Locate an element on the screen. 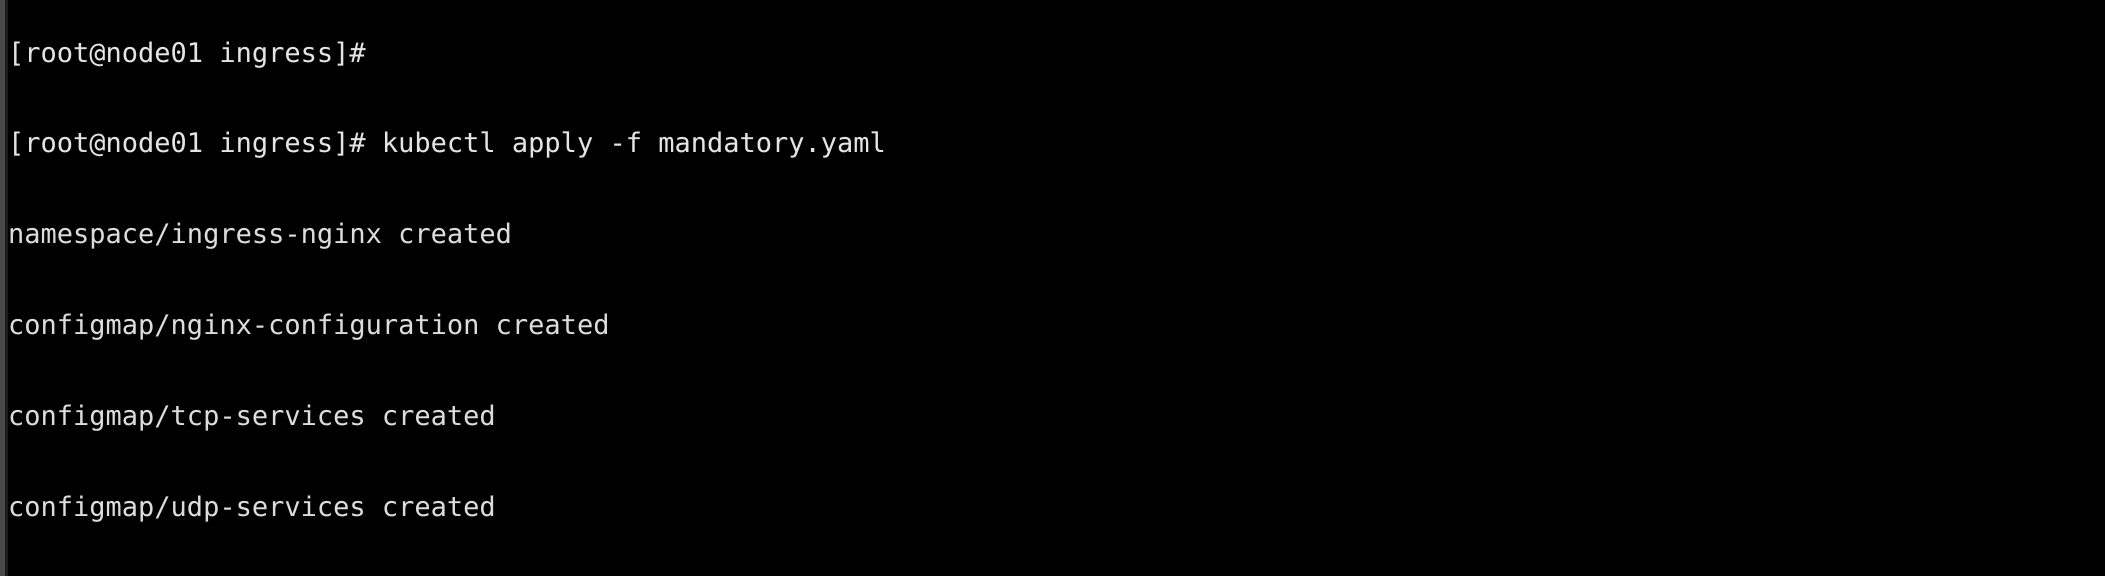 The height and width of the screenshot is (576, 2105). terminal-line-namespace: namespace/ingress-nginx created is located at coordinates (260, 235).